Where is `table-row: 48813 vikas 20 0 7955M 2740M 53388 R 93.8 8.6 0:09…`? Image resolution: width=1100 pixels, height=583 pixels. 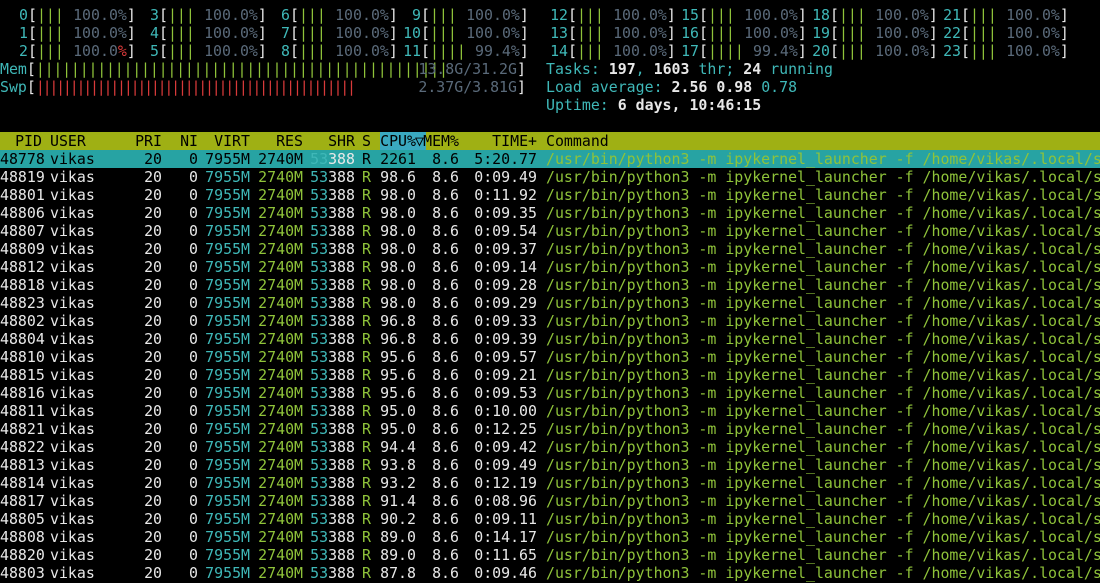
table-row: 48813 vikas 20 0 7955M 2740M 53388 R 93.8 8.6 0:09… is located at coordinates (550, 465).